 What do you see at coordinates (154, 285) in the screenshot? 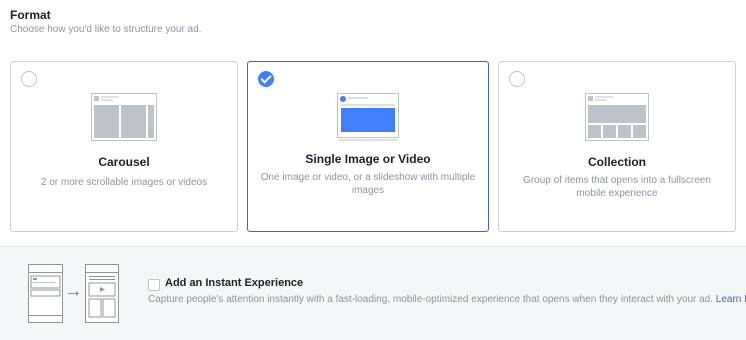
I see `instant-experience-checkbox` at bounding box center [154, 285].